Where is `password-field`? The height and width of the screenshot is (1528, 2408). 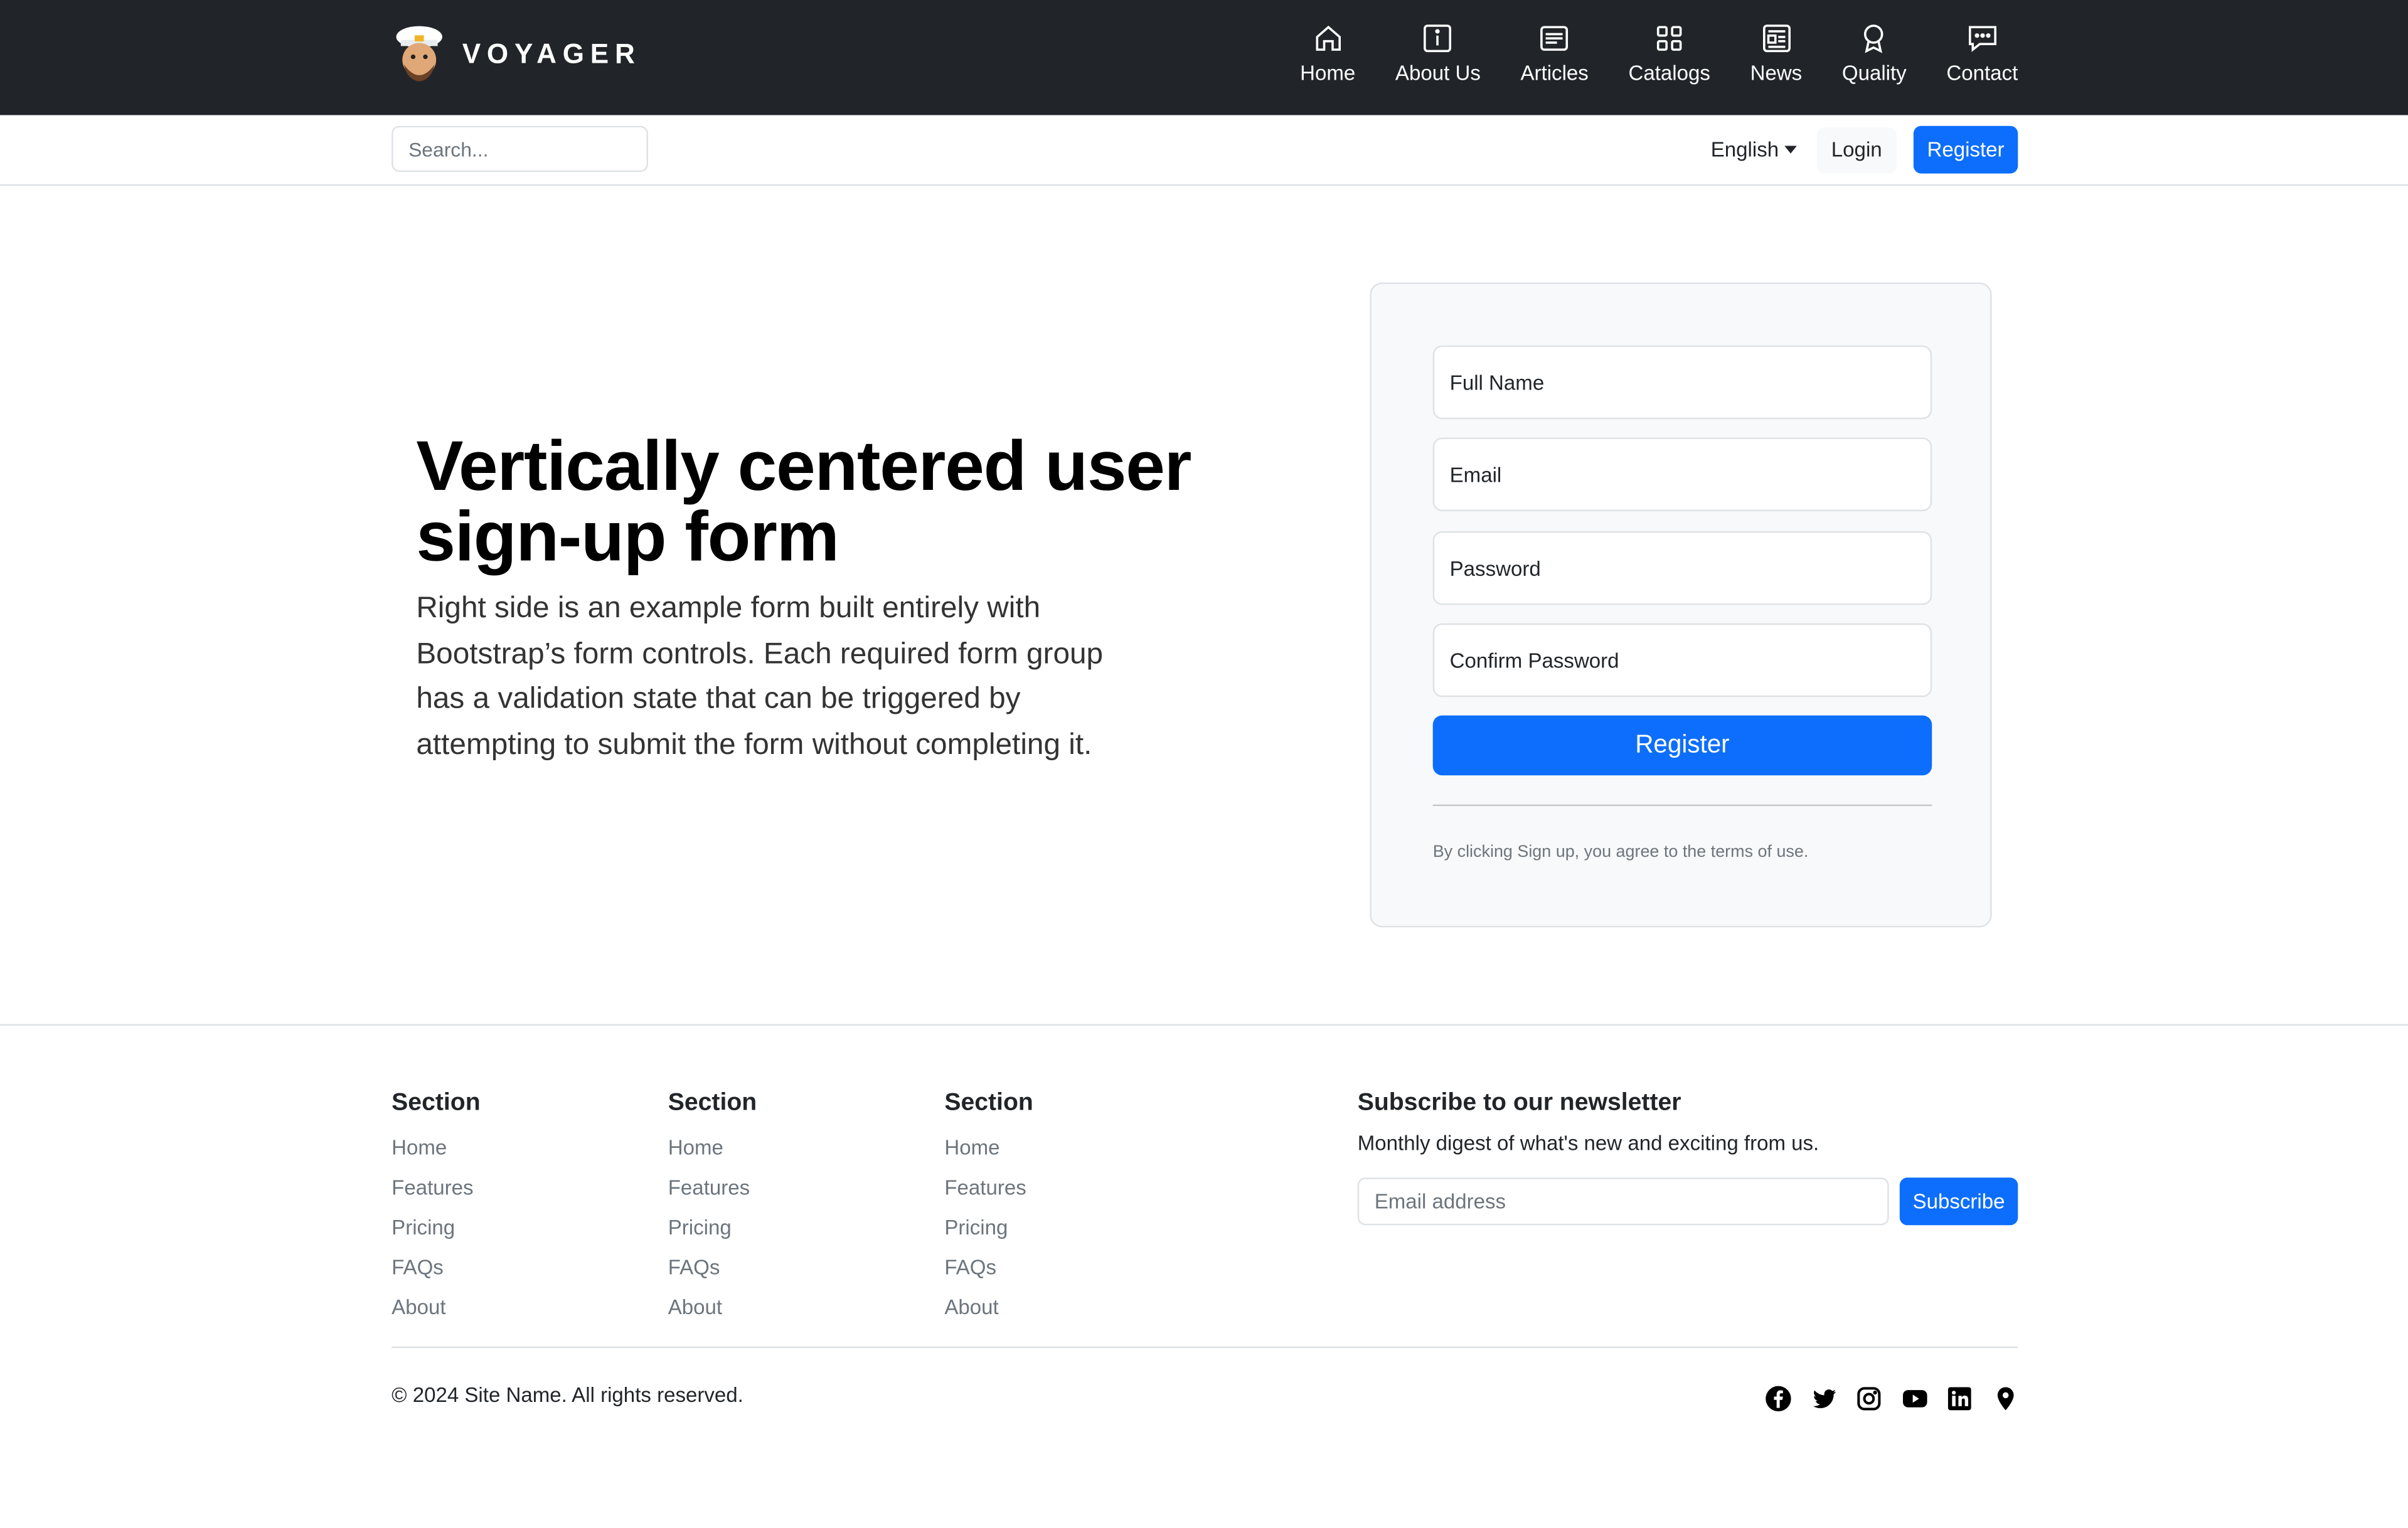 password-field is located at coordinates (1682, 568).